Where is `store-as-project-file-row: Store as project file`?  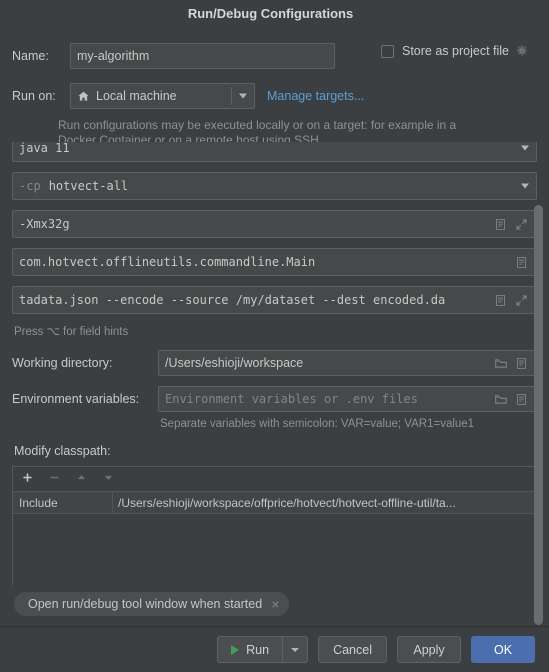
store-as-project-file-row: Store as project file is located at coordinates (455, 51).